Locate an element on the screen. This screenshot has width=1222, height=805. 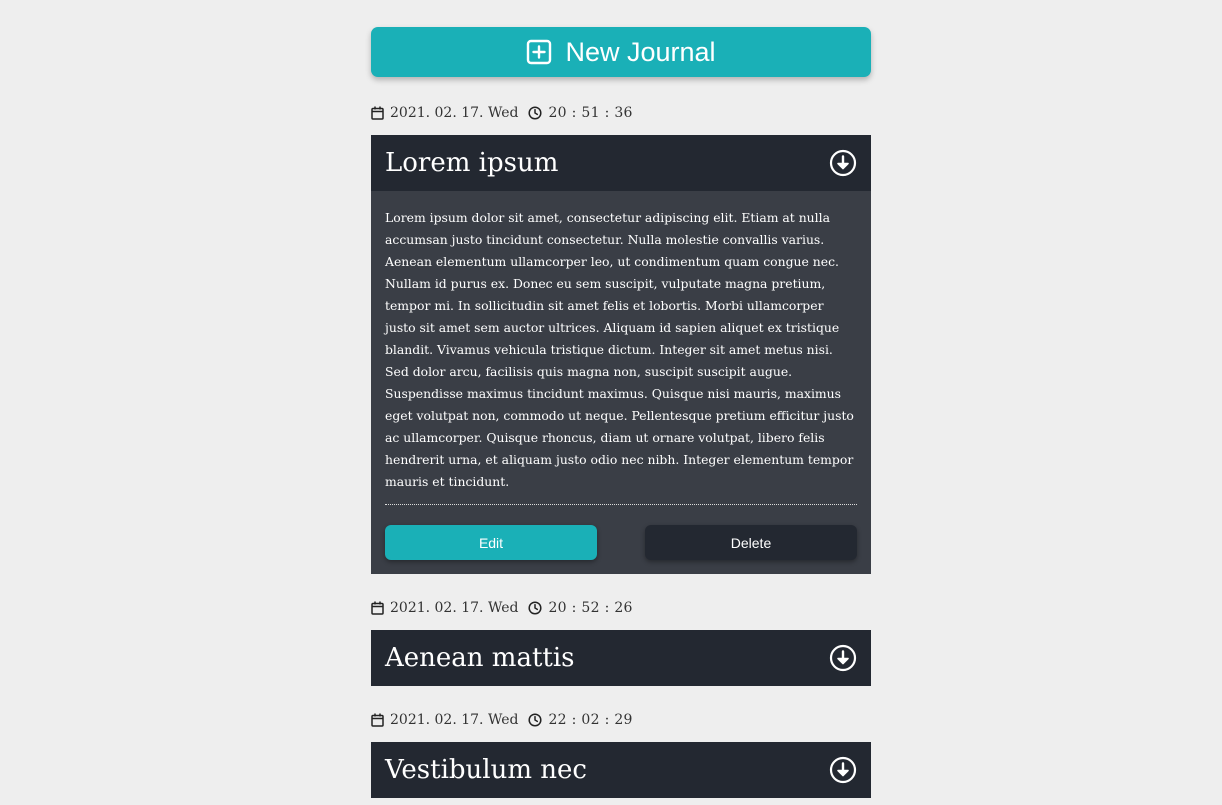
entry-meta: 2021. 02. 17. Wed 20 : 51 : 36 is located at coordinates (621, 113).